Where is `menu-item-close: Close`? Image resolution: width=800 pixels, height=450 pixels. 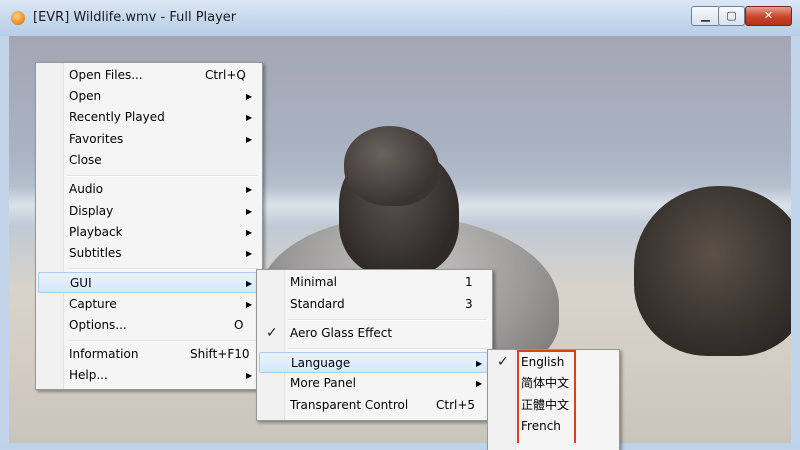 menu-item-close: Close is located at coordinates (149, 160).